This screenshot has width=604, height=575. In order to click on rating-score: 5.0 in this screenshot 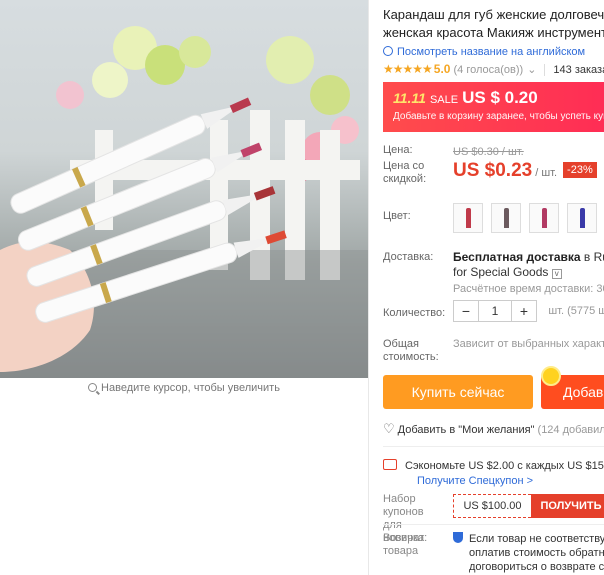, I will do `click(442, 69)`.